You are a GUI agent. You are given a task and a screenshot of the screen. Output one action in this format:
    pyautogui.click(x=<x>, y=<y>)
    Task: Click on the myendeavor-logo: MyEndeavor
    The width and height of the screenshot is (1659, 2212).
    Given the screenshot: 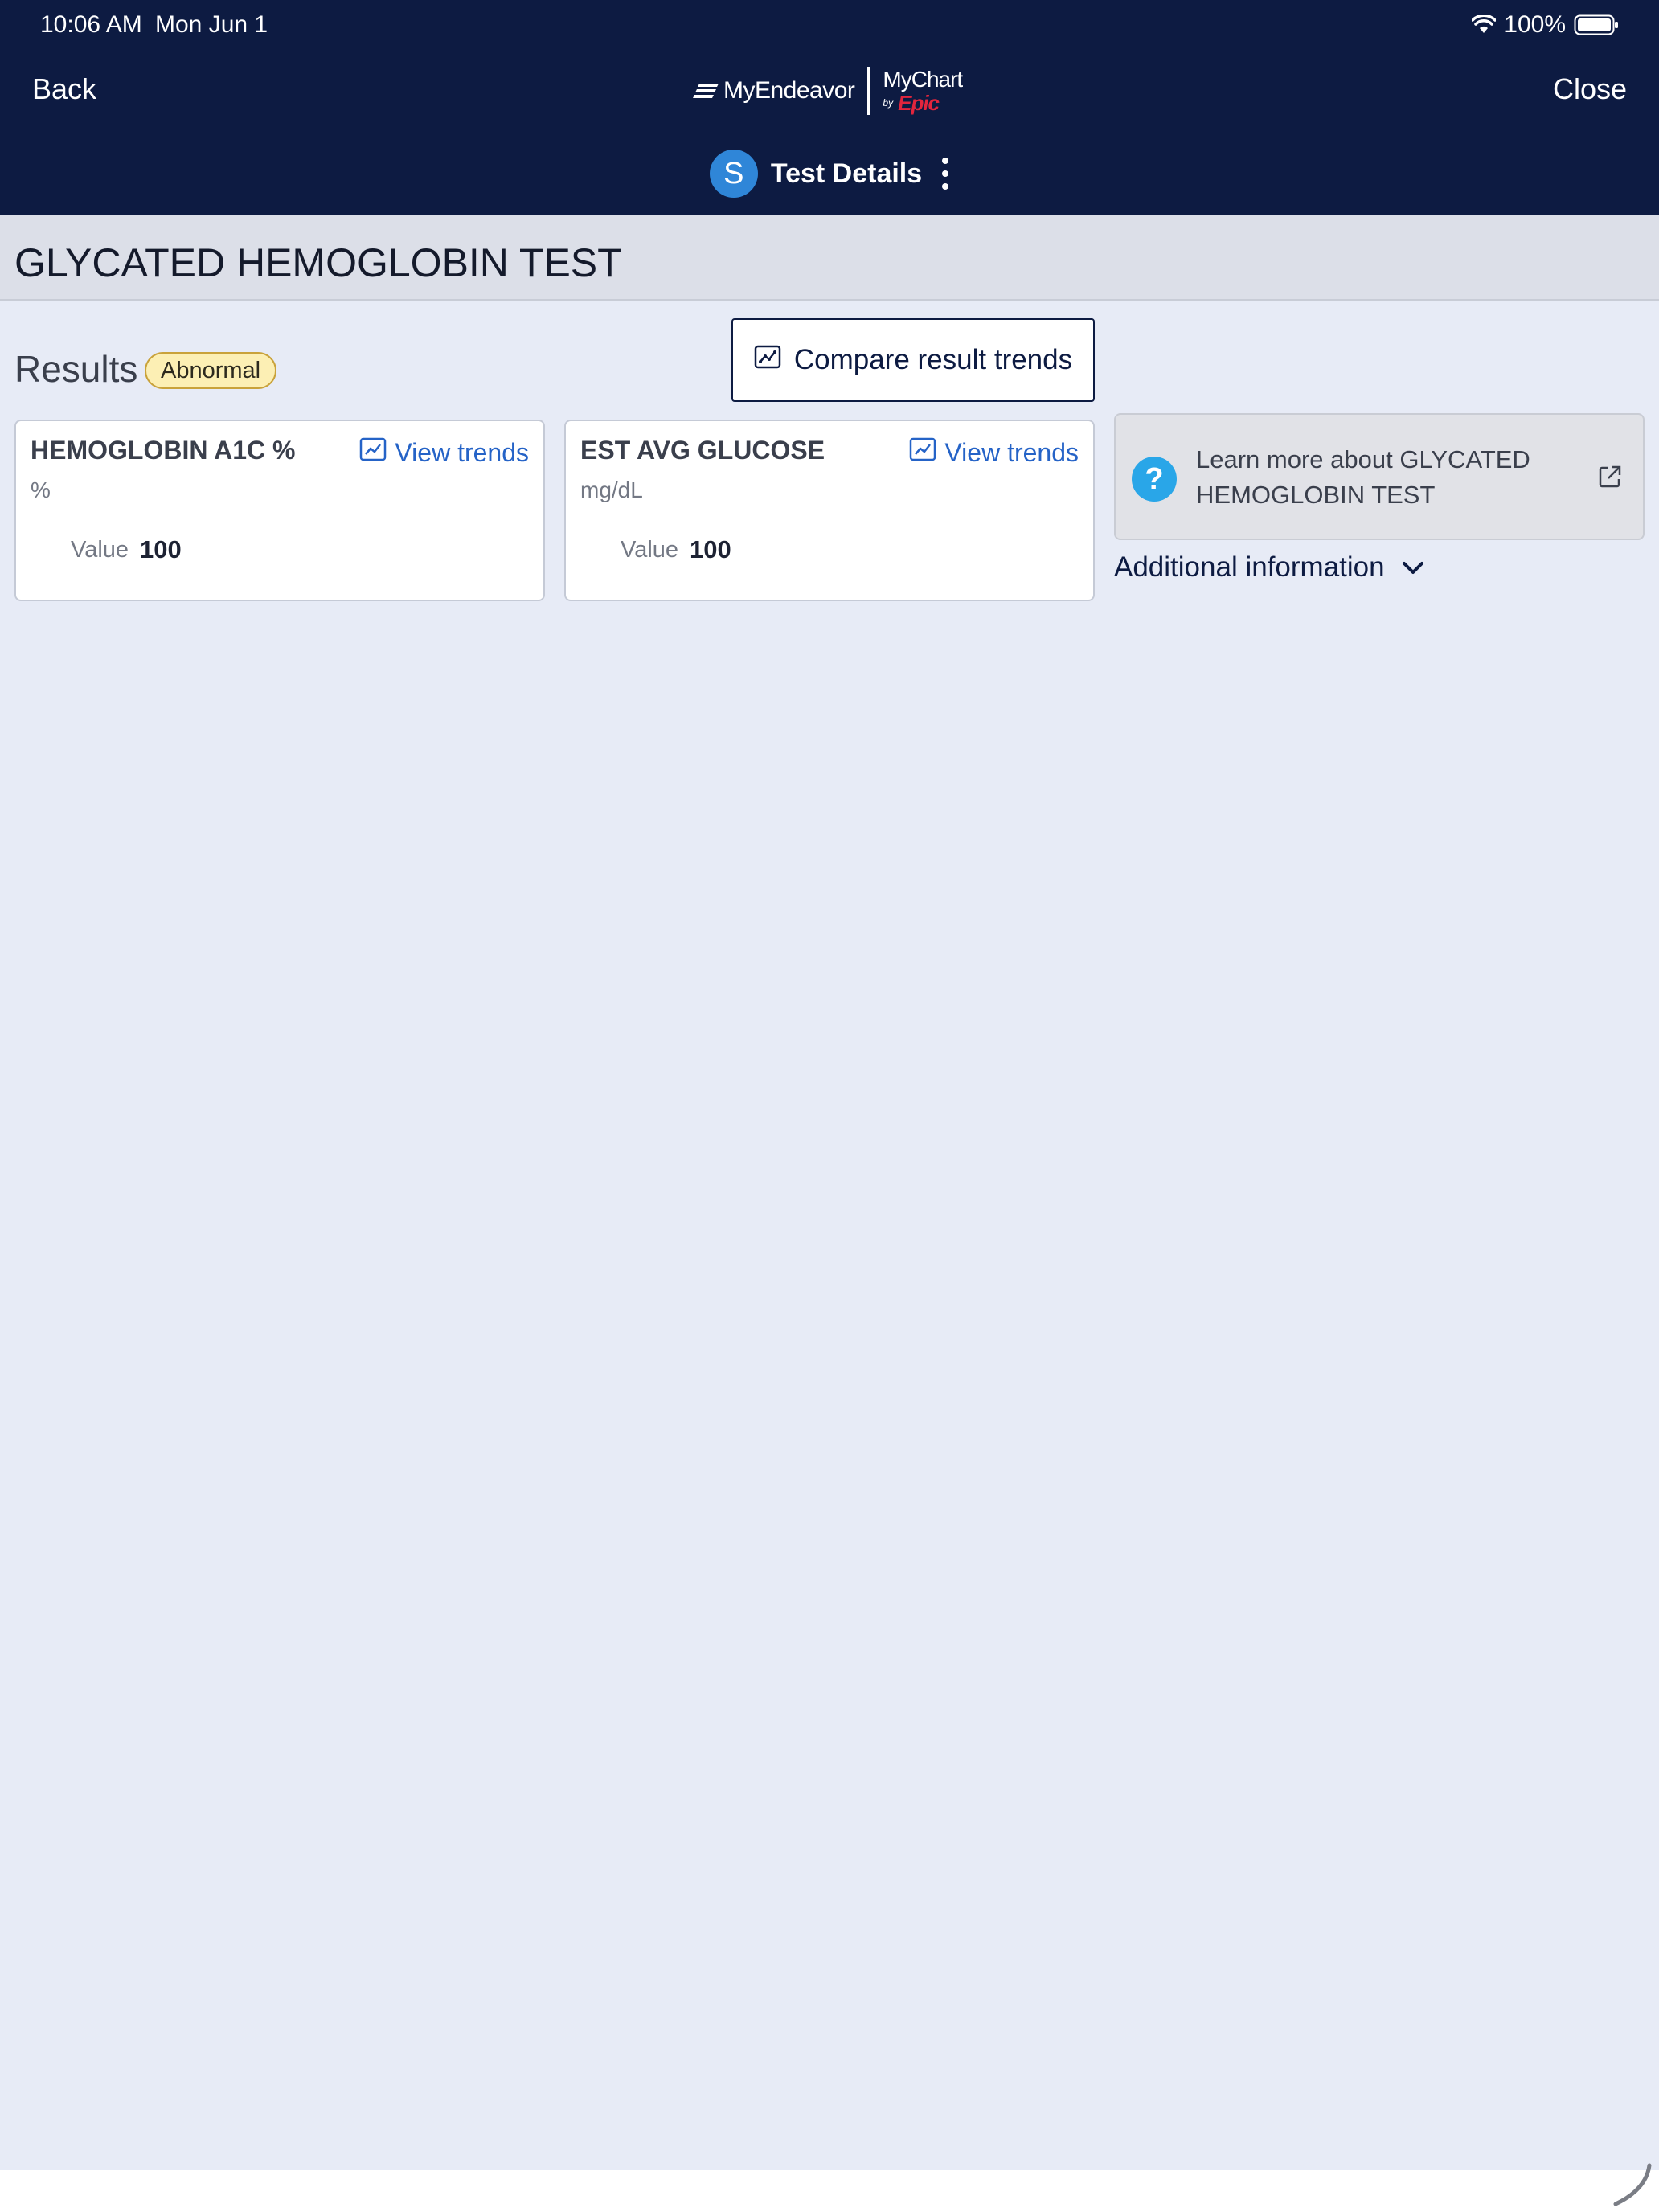 What is the action you would take?
    pyautogui.click(x=774, y=90)
    